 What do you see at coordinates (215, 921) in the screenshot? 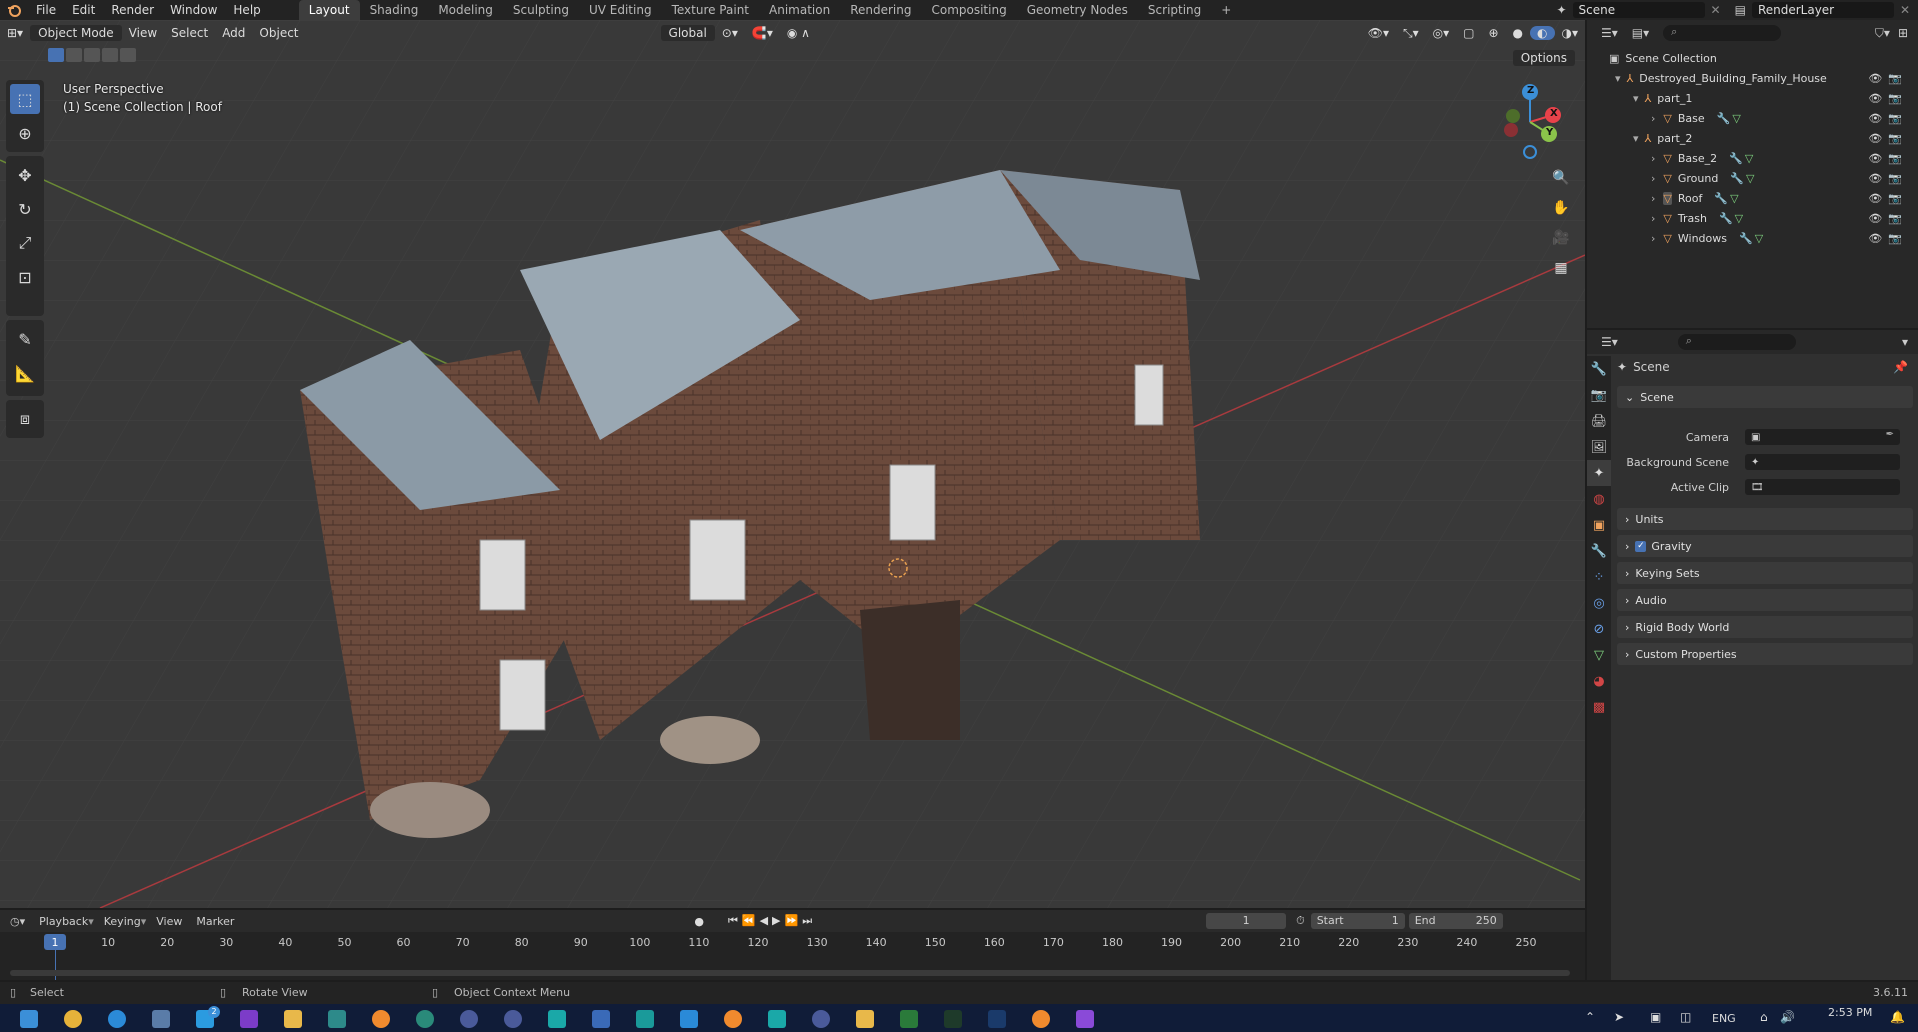
I see `marker-menu: Marker` at bounding box center [215, 921].